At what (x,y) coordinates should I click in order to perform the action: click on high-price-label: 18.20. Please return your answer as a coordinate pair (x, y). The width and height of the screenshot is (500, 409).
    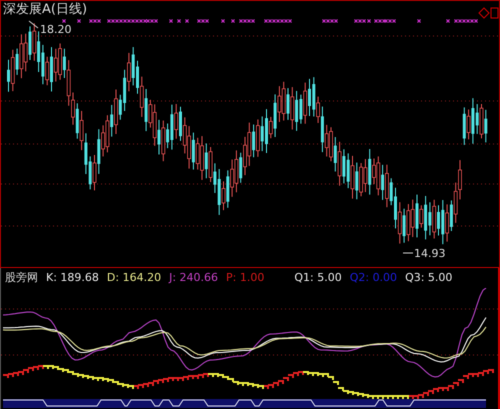
    Looking at the image, I should click on (56, 29).